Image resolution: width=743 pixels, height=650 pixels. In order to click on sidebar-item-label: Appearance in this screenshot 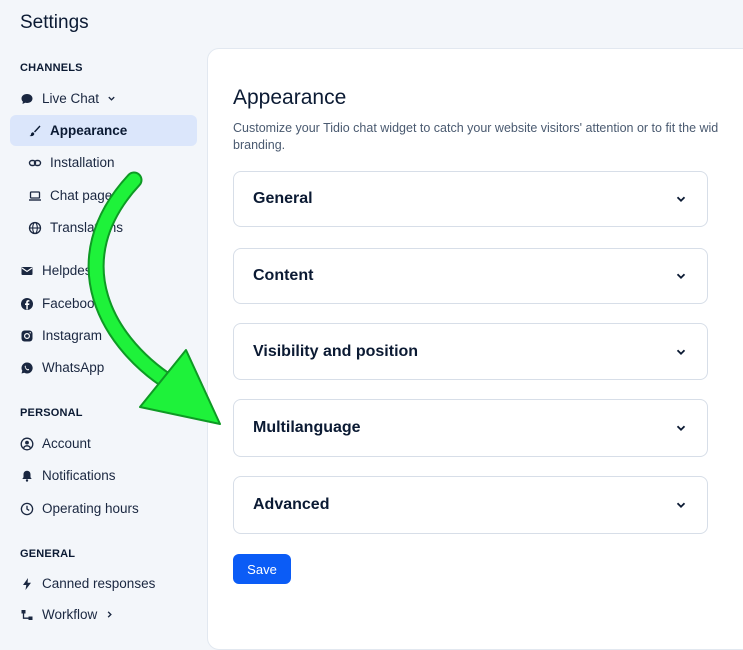, I will do `click(89, 130)`.